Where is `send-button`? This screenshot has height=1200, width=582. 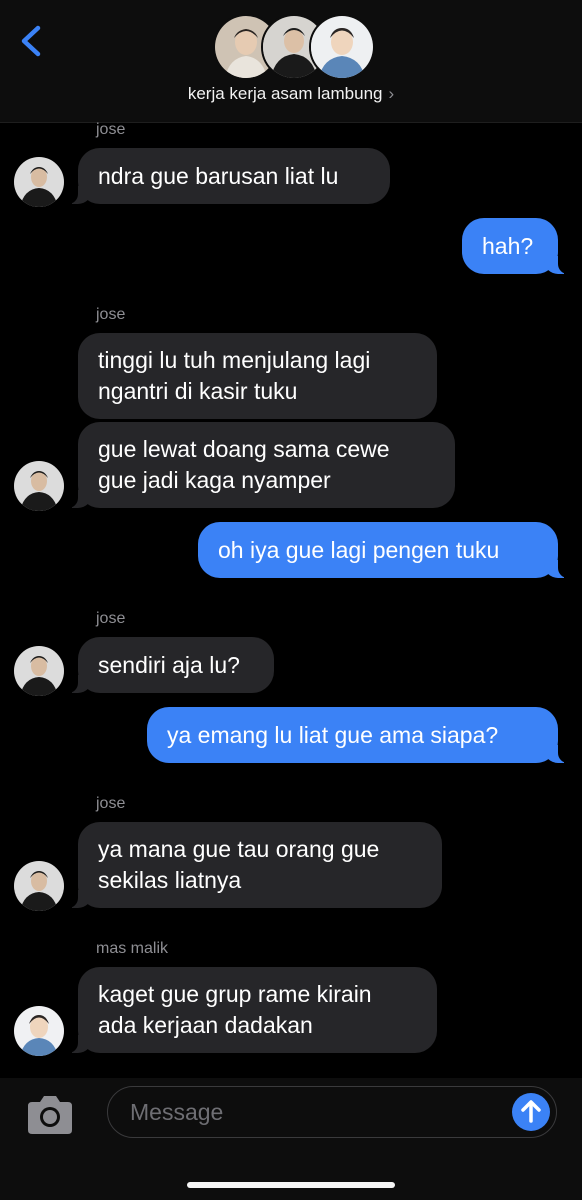 send-button is located at coordinates (531, 1112).